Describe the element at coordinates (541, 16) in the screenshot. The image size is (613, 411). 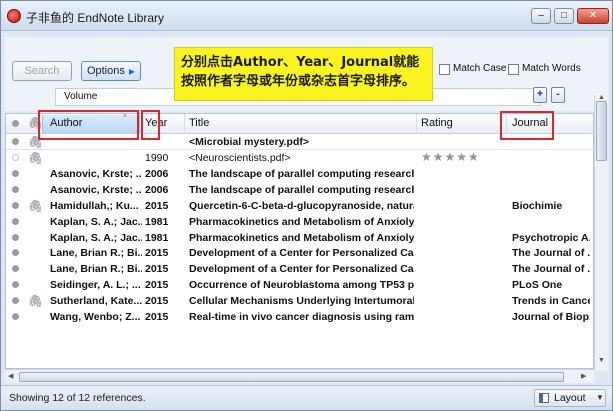
I see `minimize-button: –` at that location.